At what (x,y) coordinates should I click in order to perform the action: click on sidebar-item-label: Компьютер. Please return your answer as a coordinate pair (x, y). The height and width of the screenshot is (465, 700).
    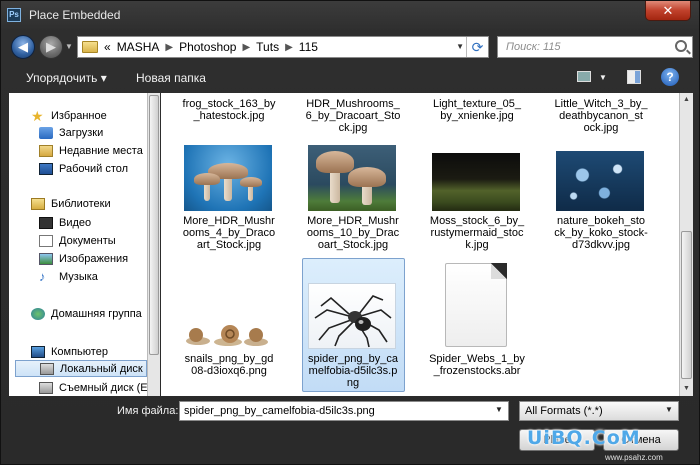
    Looking at the image, I should click on (79, 351).